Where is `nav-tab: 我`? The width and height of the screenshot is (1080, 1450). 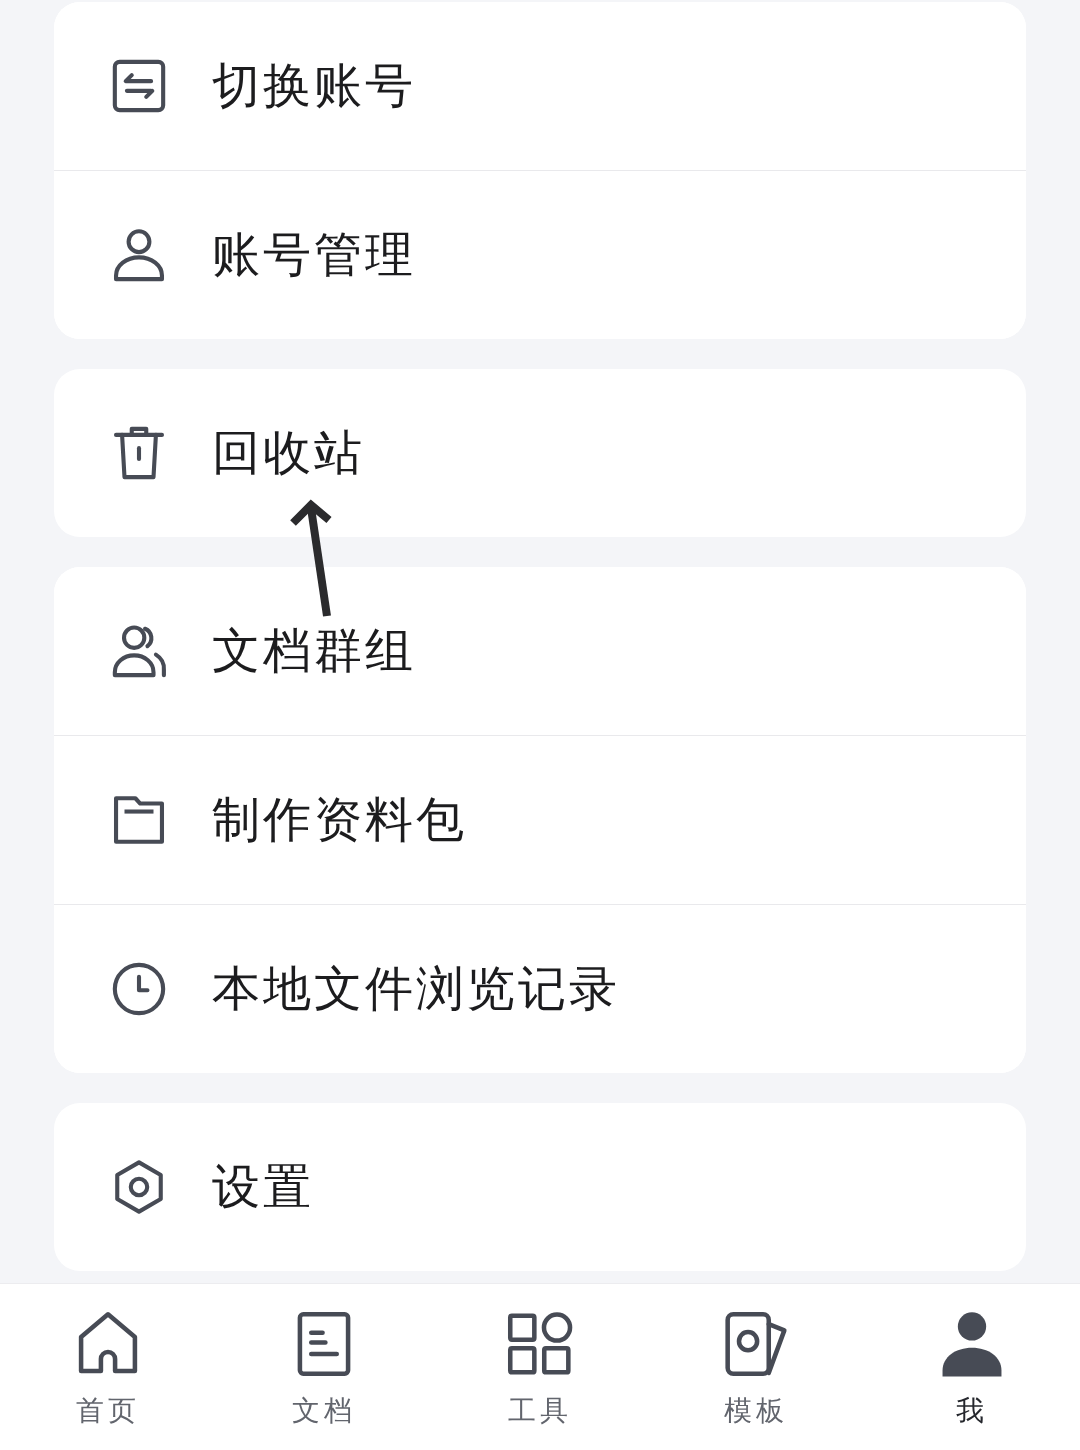
nav-tab: 我 is located at coordinates (972, 1367).